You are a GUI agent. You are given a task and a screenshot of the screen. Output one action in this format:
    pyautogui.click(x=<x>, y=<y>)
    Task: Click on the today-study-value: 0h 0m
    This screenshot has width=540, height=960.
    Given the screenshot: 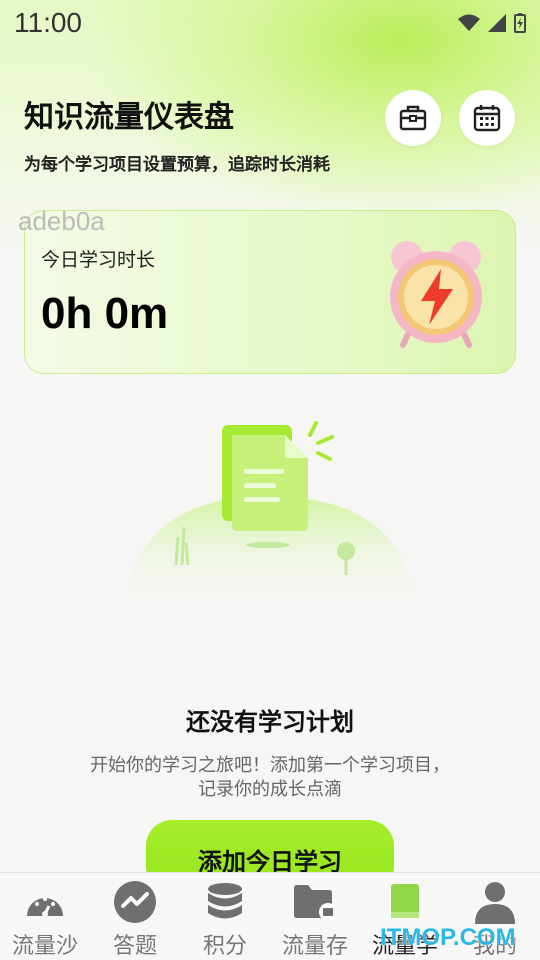 What is the action you would take?
    pyautogui.click(x=105, y=313)
    